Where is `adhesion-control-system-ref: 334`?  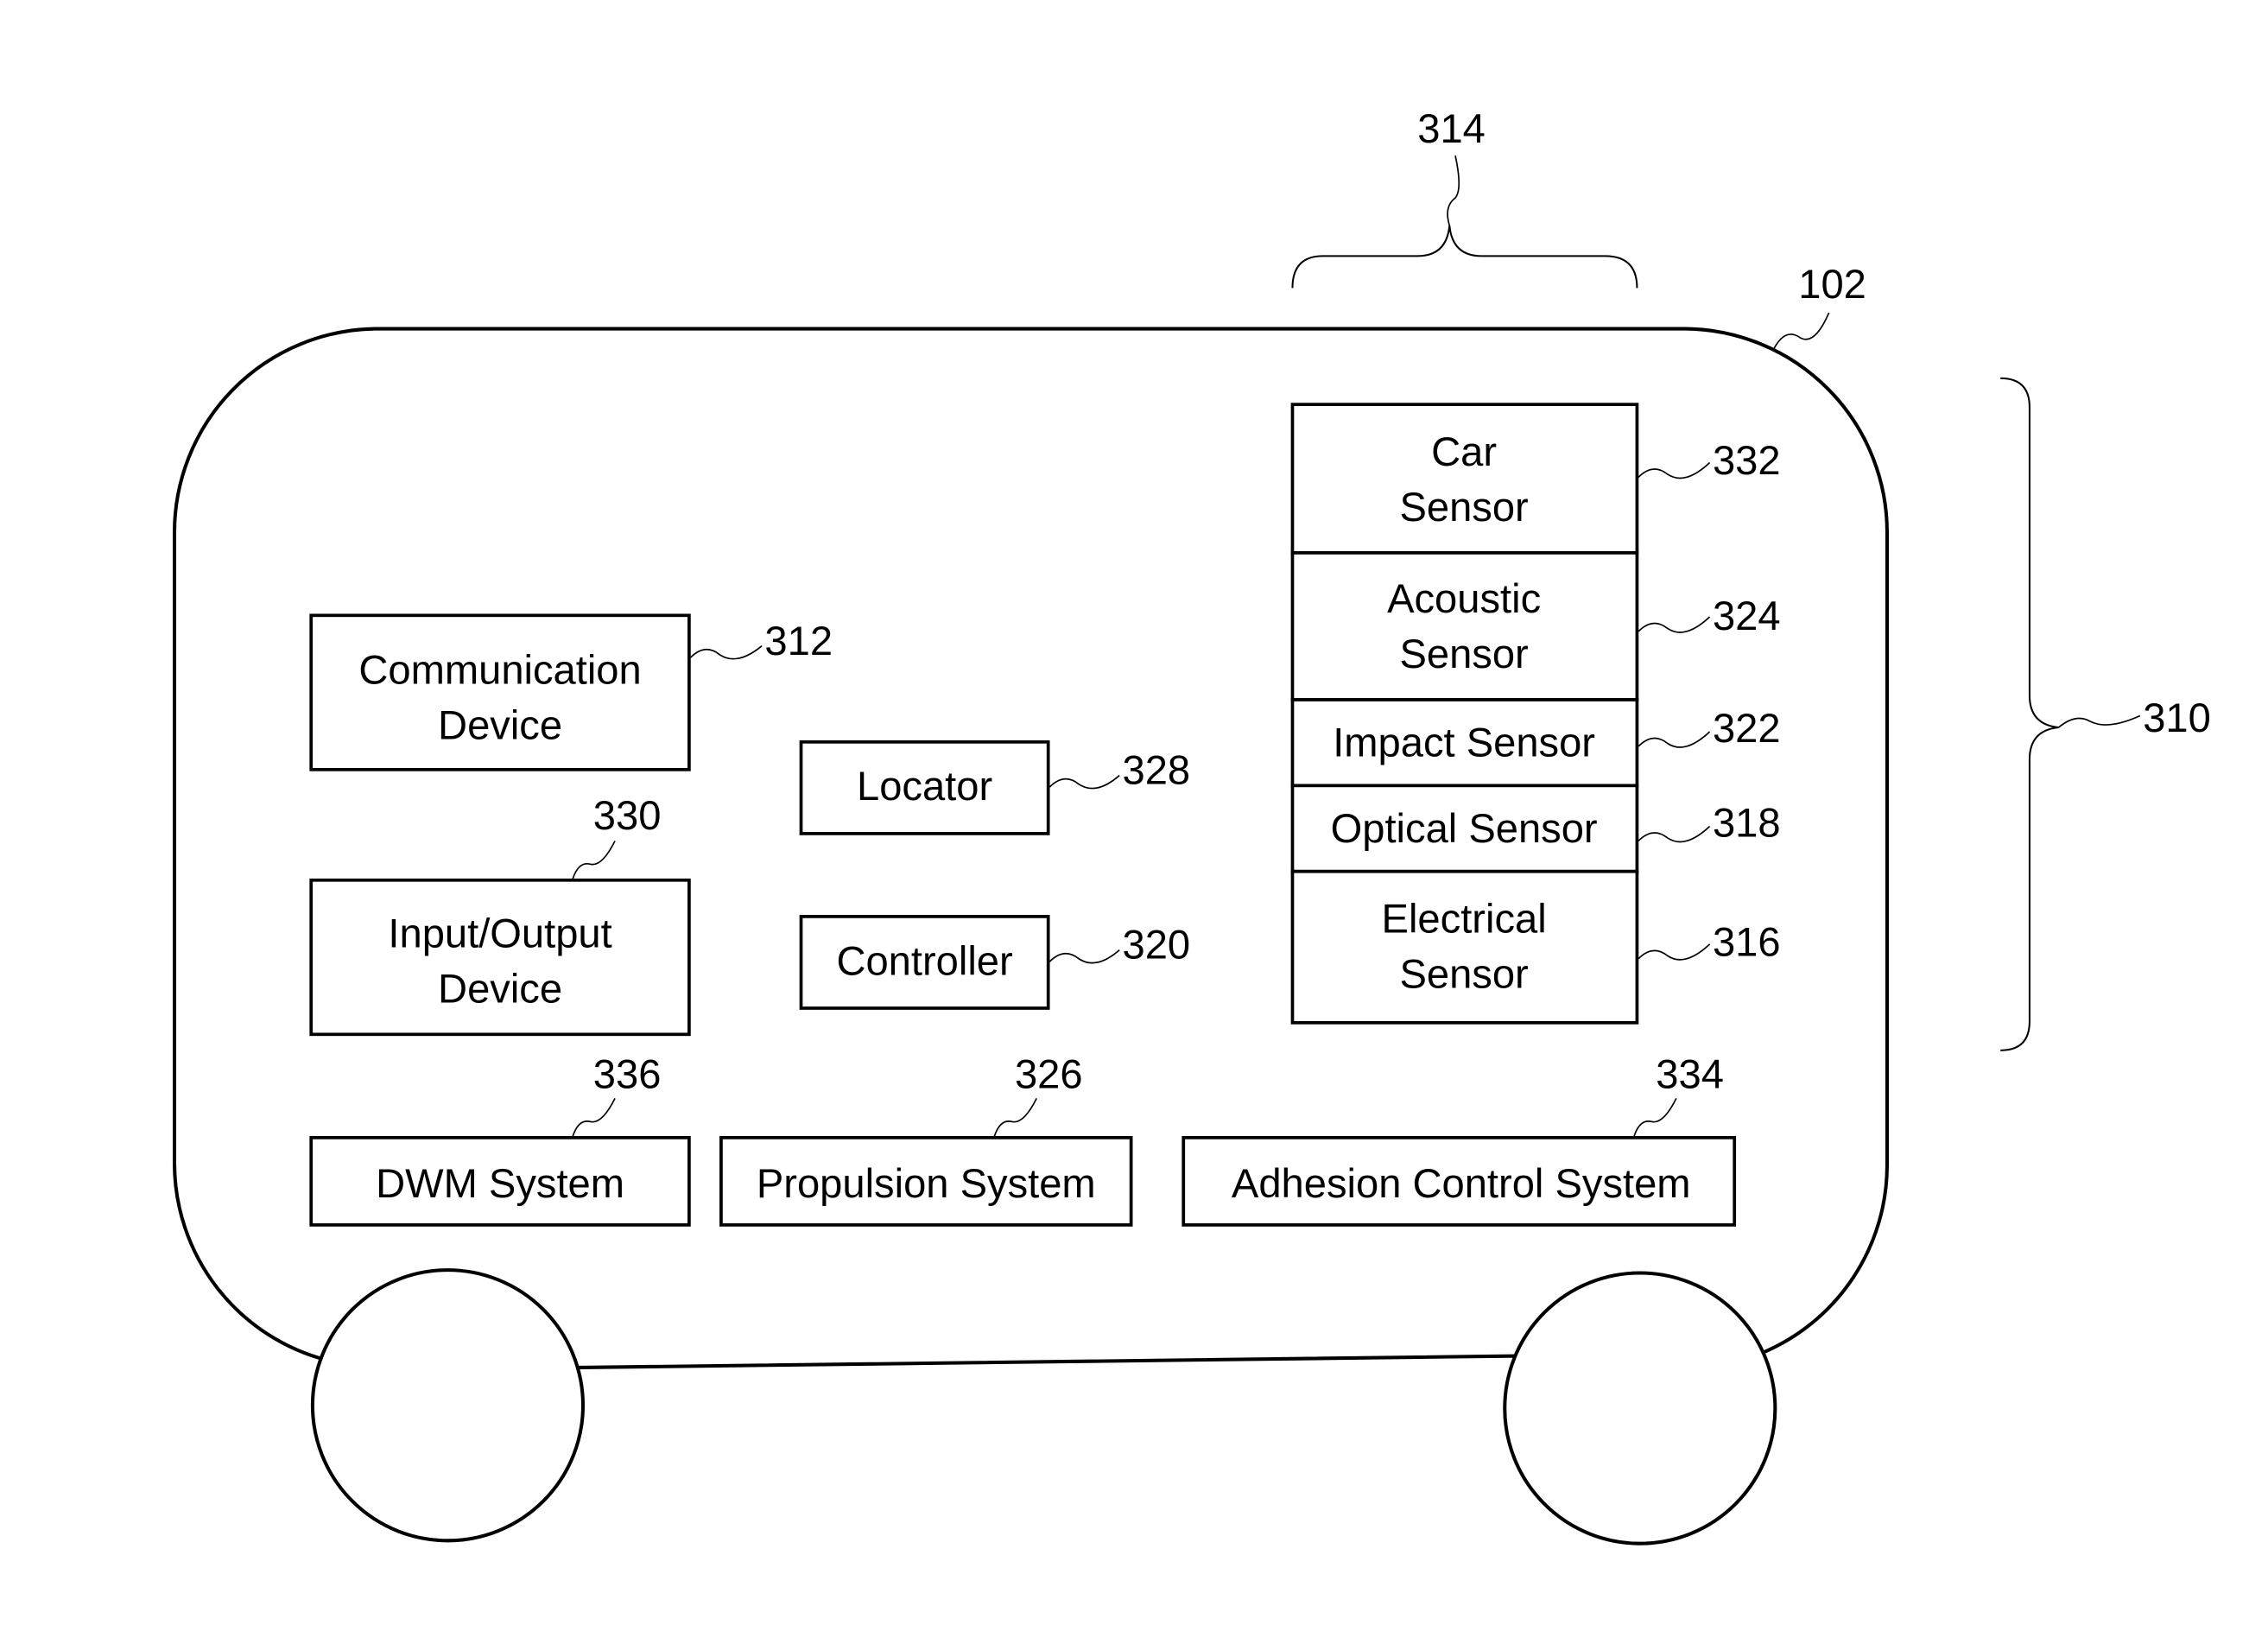
adhesion-control-system-ref: 334 is located at coordinates (1690, 1074).